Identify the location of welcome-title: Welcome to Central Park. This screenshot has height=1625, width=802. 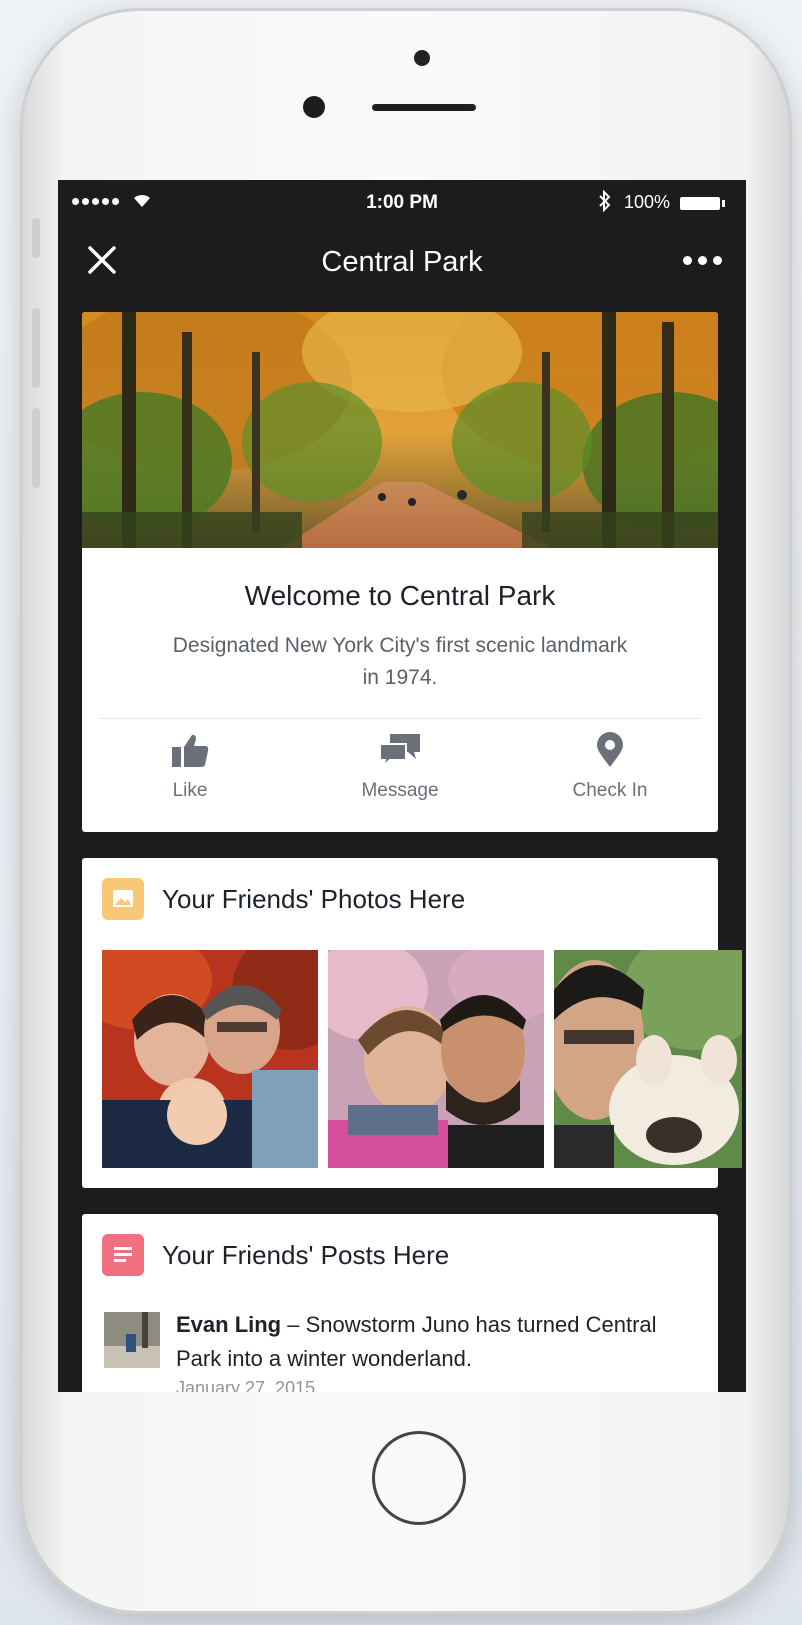
(400, 595).